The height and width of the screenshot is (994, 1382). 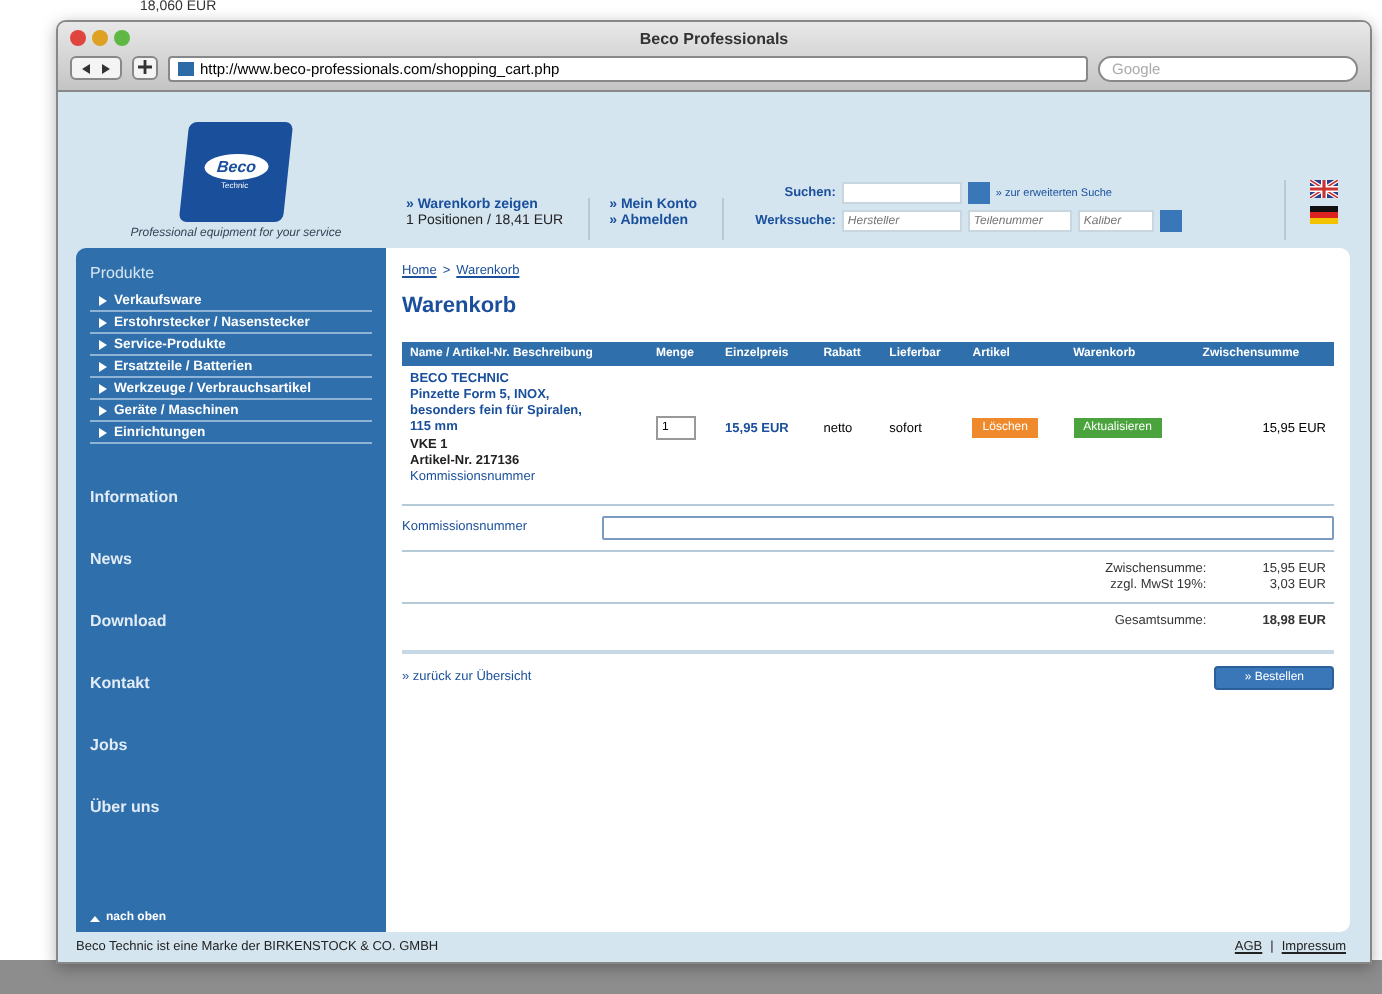 I want to click on commission-field, so click(x=968, y=527).